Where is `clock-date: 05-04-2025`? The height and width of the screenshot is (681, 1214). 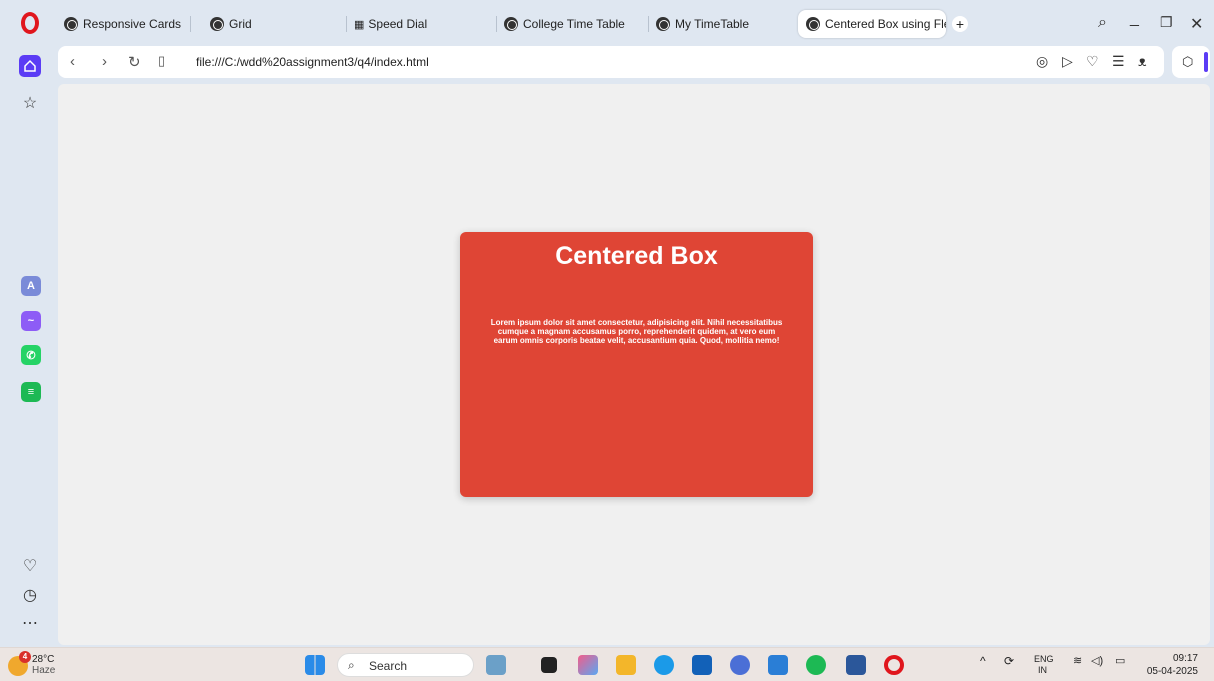 clock-date: 05-04-2025 is located at coordinates (1172, 671).